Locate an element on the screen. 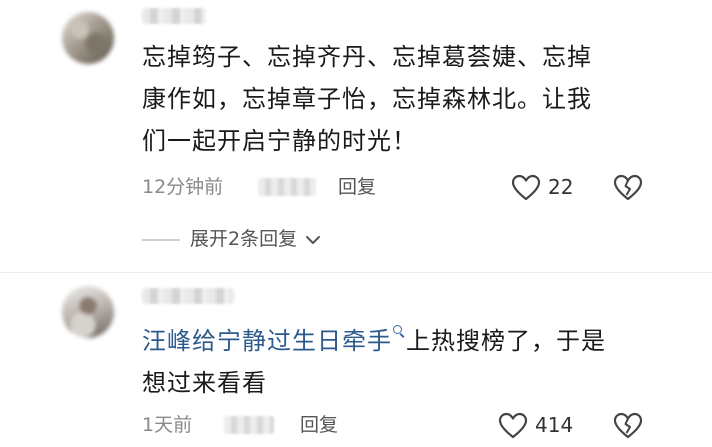 The image size is (712, 447). timestamp: 1天前 is located at coordinates (167, 425).